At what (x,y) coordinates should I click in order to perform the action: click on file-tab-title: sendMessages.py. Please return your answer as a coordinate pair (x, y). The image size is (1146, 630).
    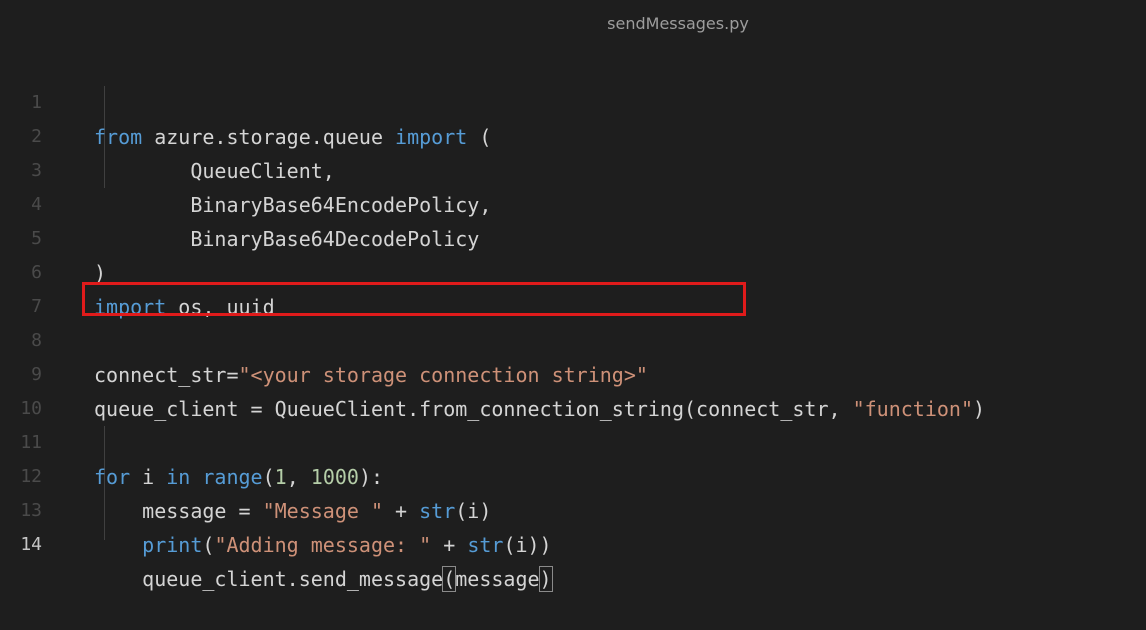
    Looking at the image, I should click on (573, 23).